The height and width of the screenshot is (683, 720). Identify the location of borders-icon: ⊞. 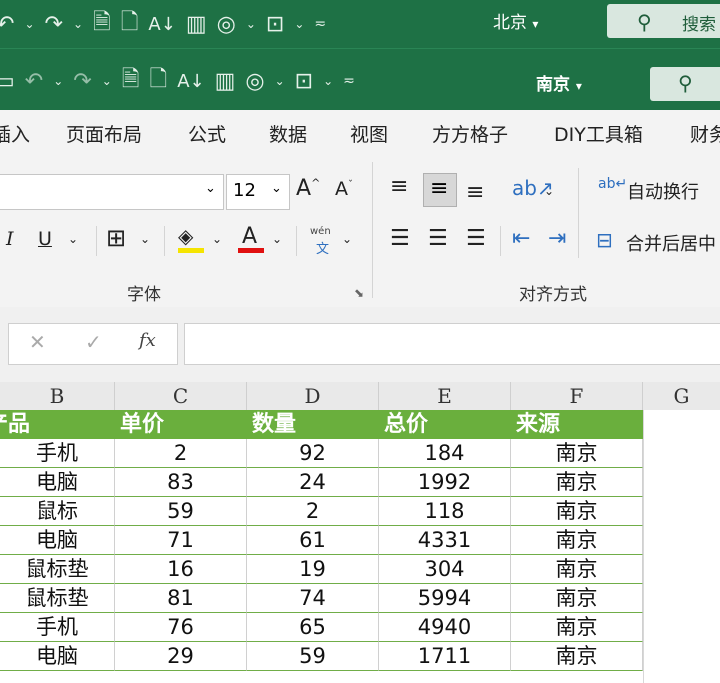
(116, 238).